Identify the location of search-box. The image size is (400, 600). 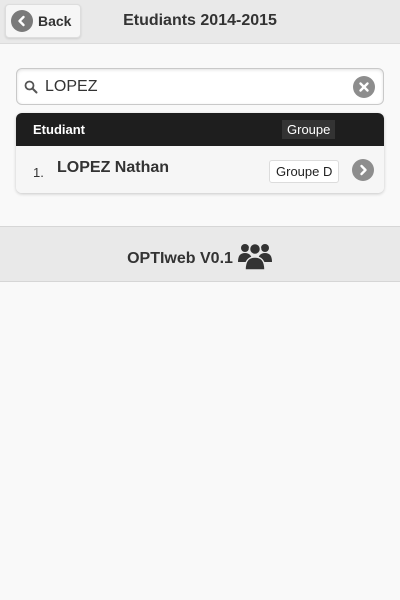
(200, 86).